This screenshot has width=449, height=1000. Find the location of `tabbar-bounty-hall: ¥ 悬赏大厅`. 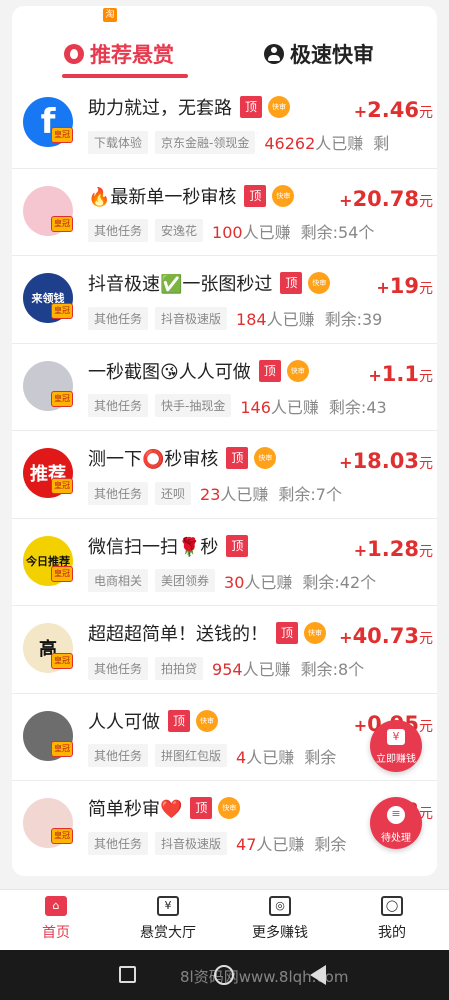

tabbar-bounty-hall: ¥ 悬赏大厅 is located at coordinates (168, 919).